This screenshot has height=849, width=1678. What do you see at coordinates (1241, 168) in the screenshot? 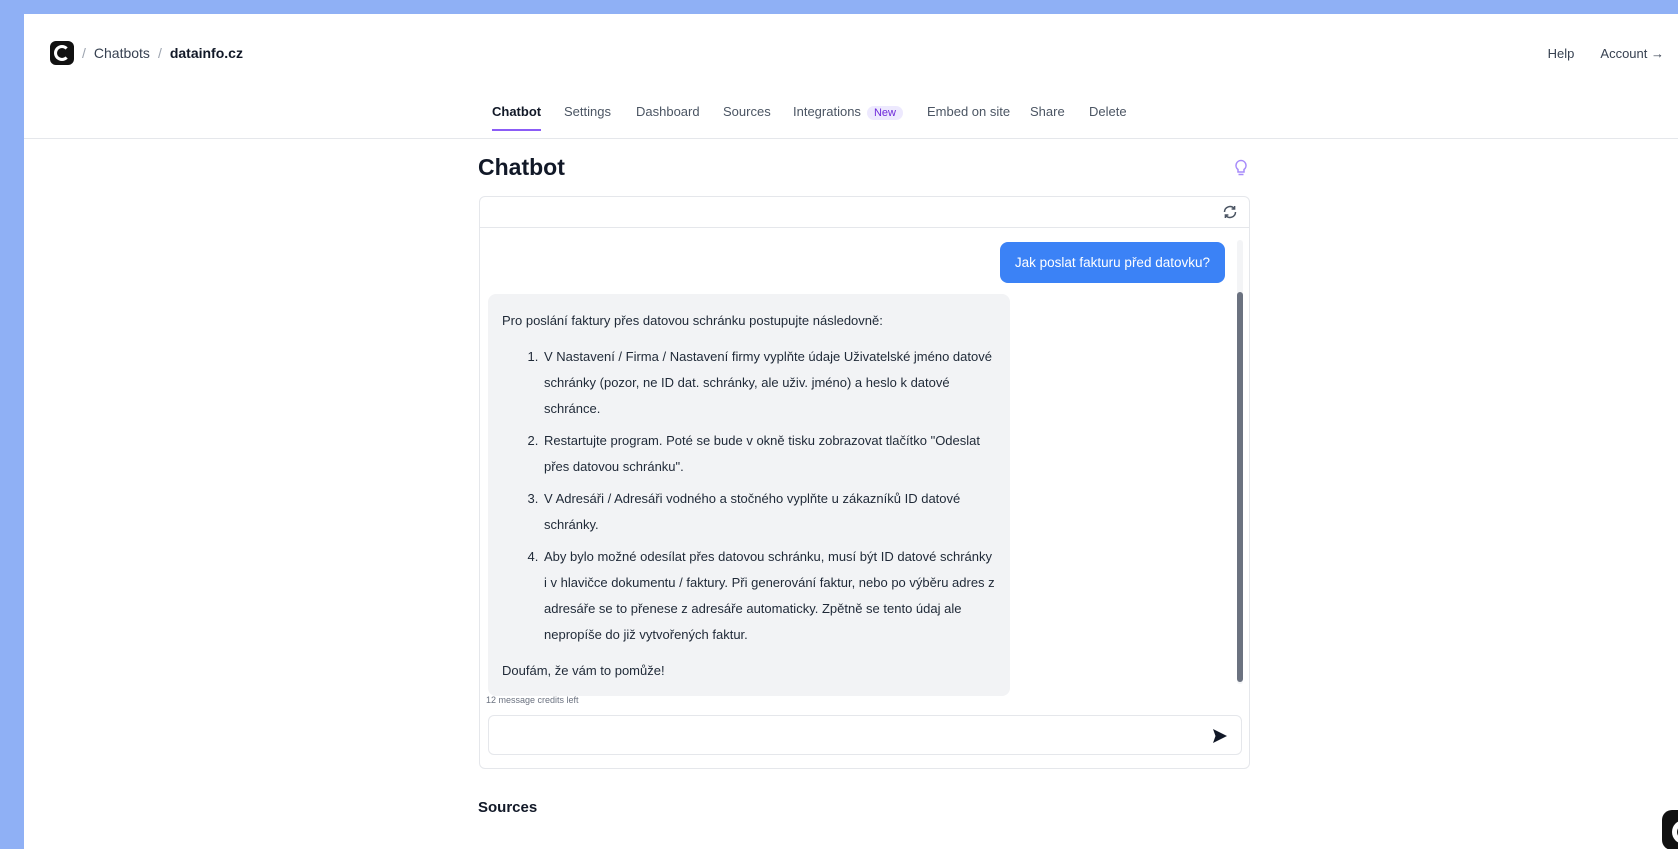
I see `lightbulb-icon` at bounding box center [1241, 168].